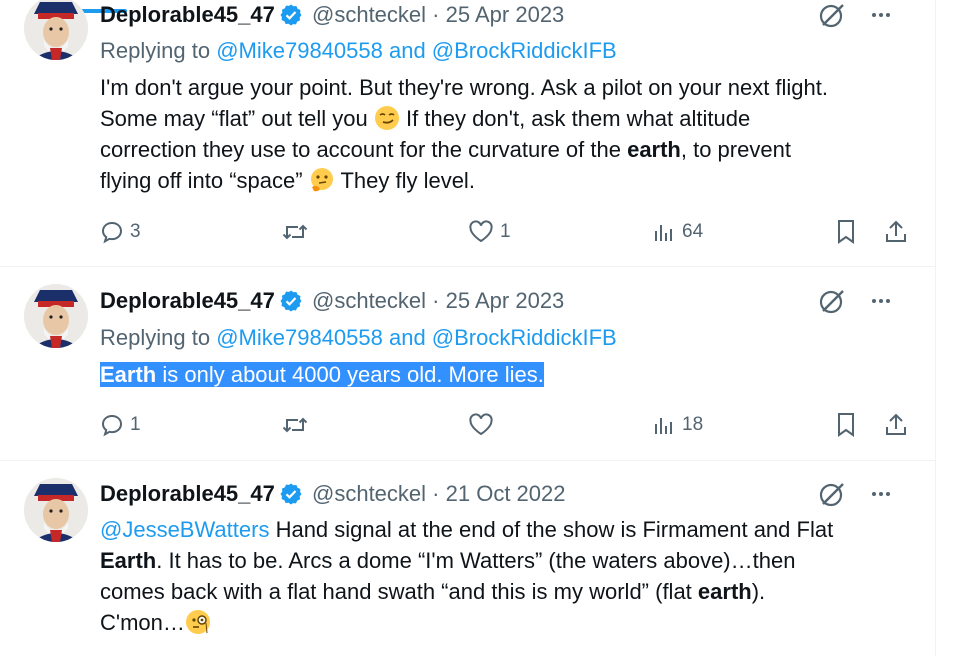 The width and height of the screenshot is (956, 656). I want to click on mention-link: @JesseBWatters, so click(184, 529).